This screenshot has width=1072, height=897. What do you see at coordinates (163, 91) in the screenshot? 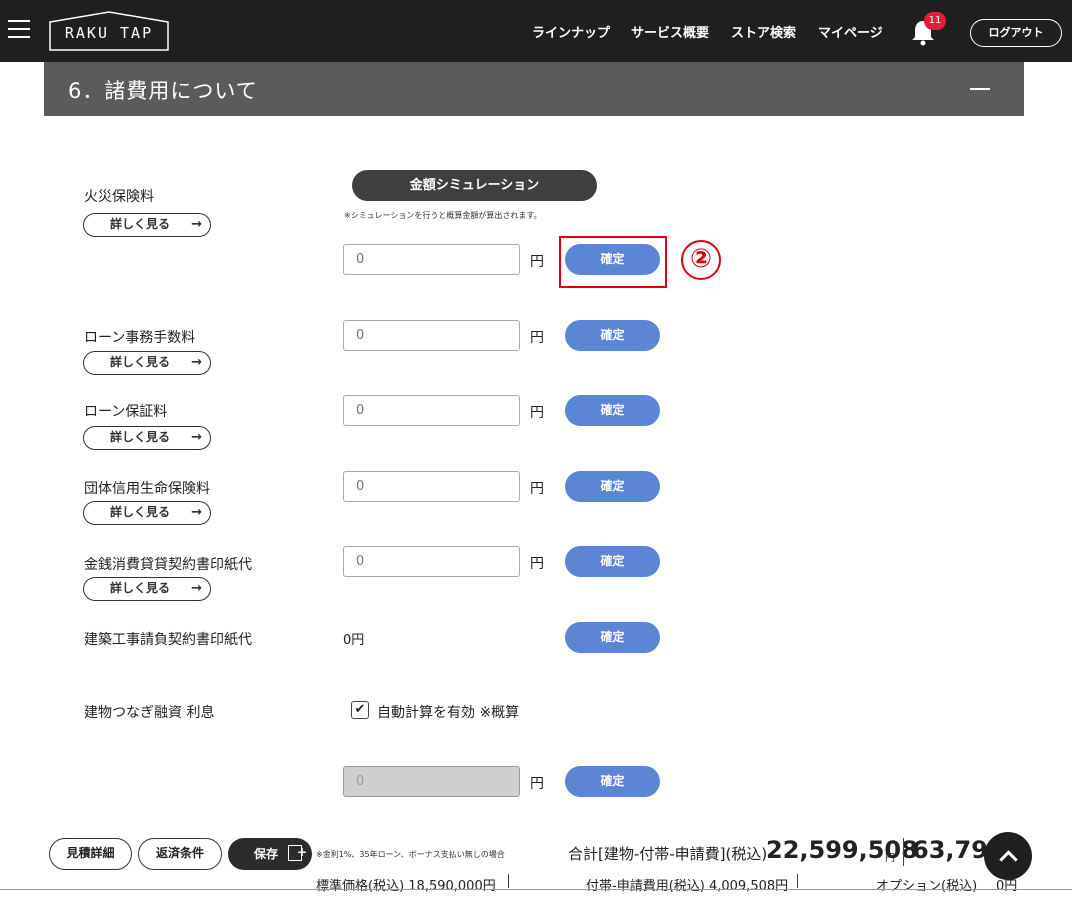
I see `section-title: 6．諸費用について` at bounding box center [163, 91].